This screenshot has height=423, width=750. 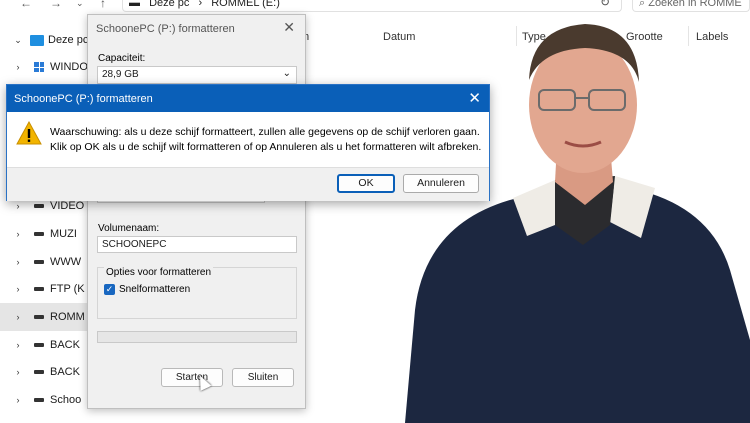 I want to click on search-input: Zoeken in ROMME, so click(x=695, y=4).